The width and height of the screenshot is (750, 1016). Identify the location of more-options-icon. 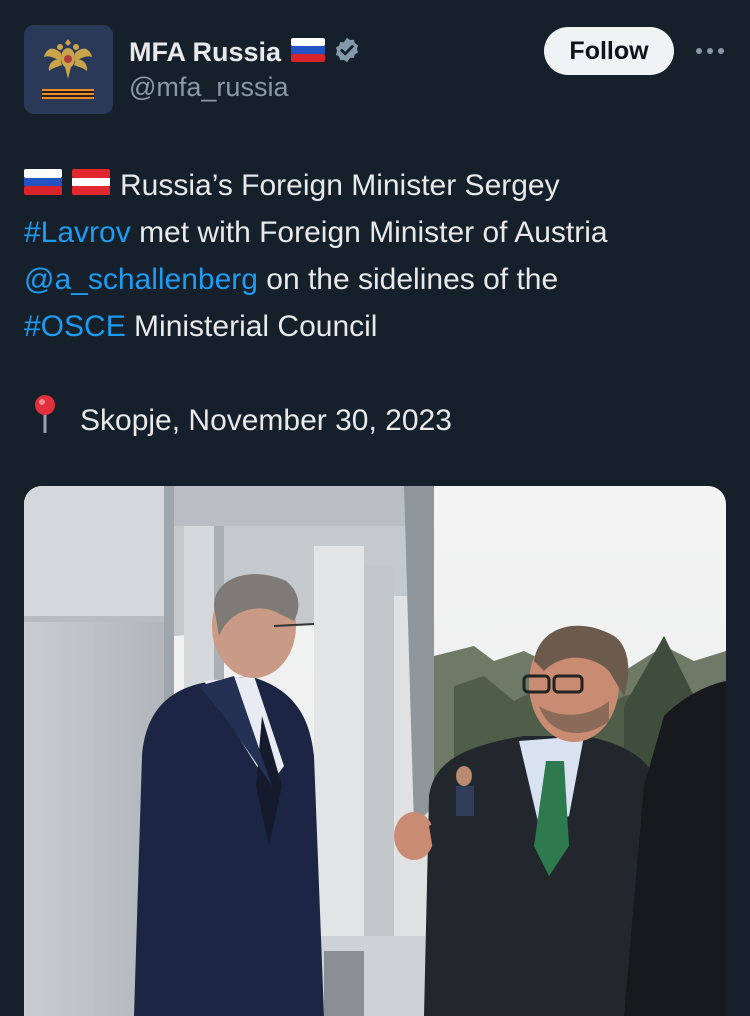
(710, 51).